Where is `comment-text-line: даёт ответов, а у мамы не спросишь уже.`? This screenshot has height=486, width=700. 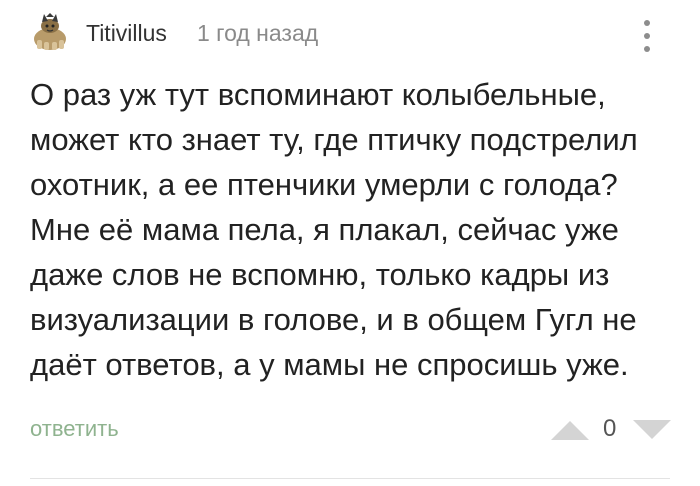
comment-text-line: даёт ответов, а у мамы не спросишь уже. is located at coordinates (329, 364).